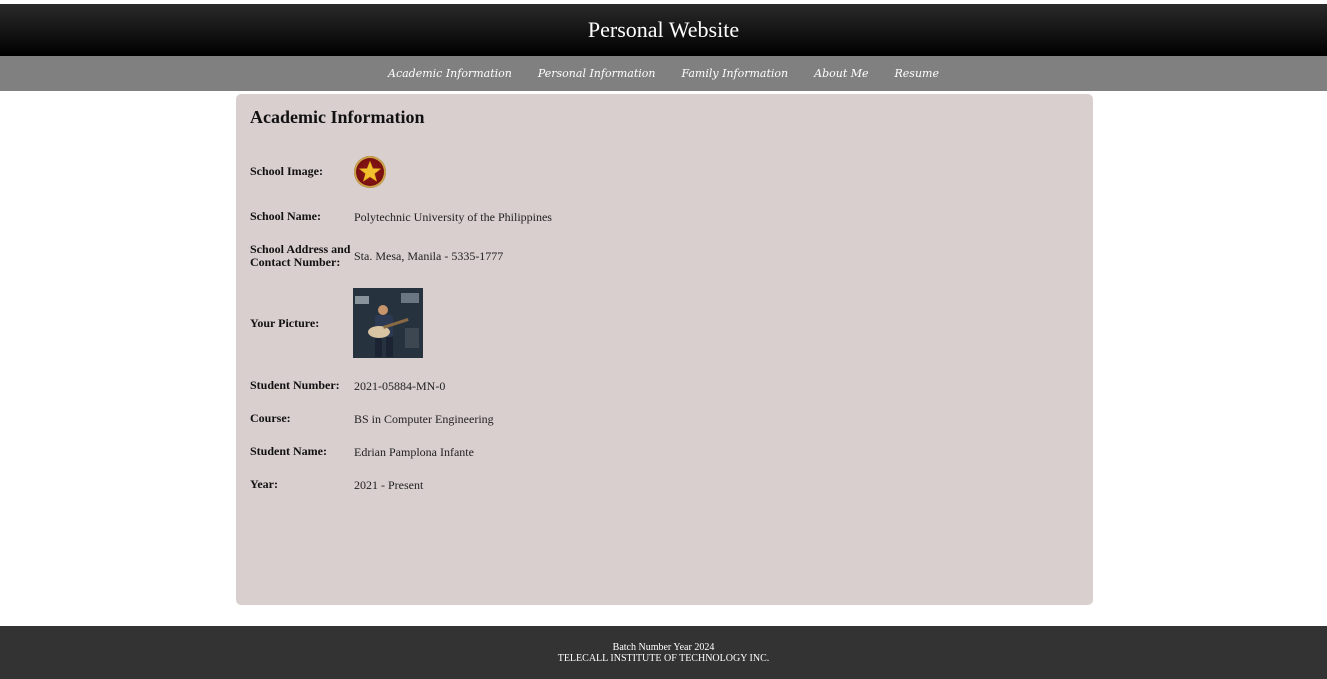 Image resolution: width=1327 pixels, height=679 pixels. I want to click on site-header: Personal Website, so click(663, 30).